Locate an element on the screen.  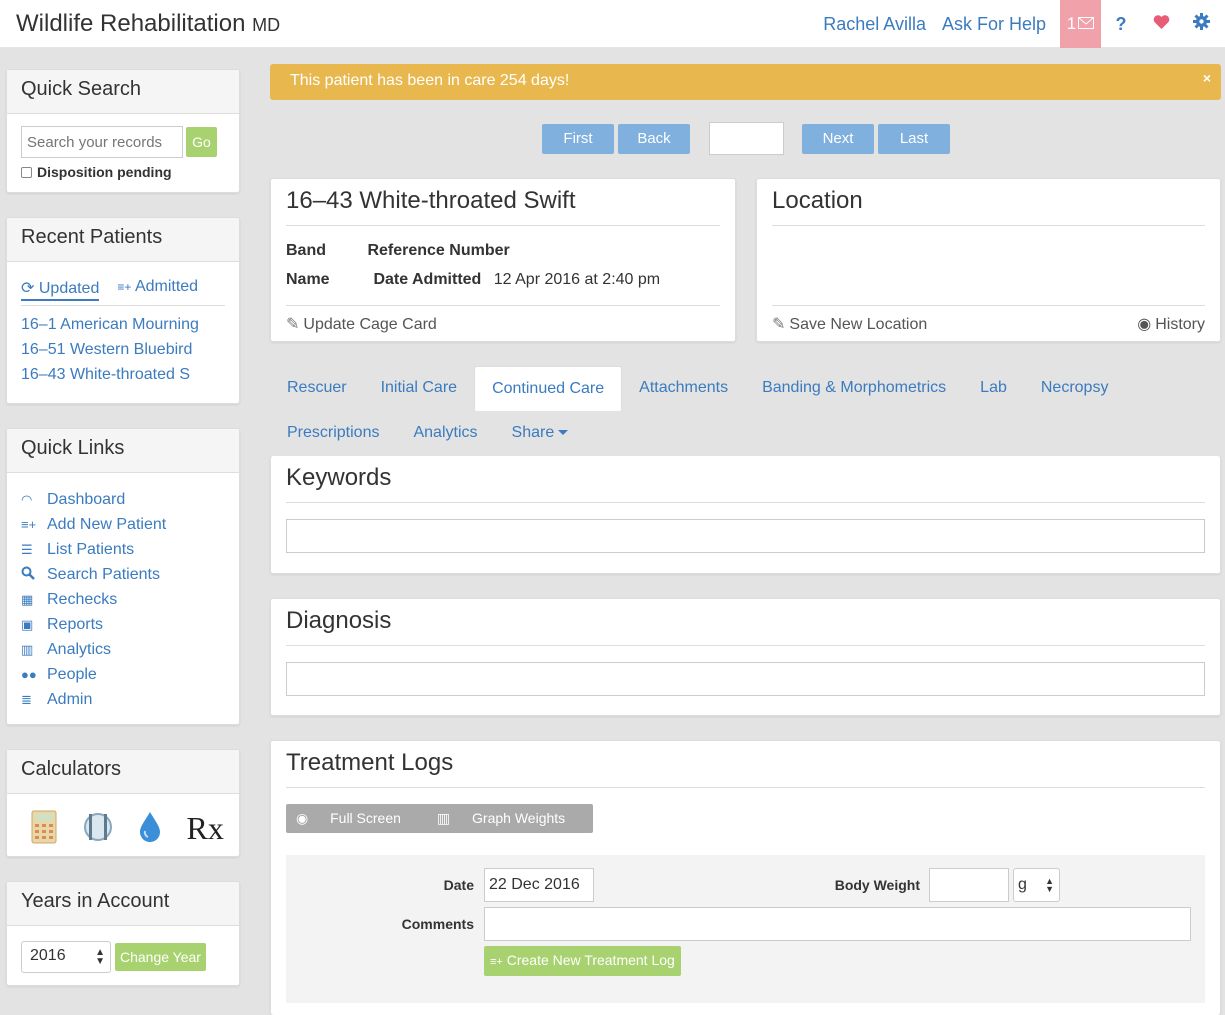
tab-initial-care: Initial Care is located at coordinates (419, 388).